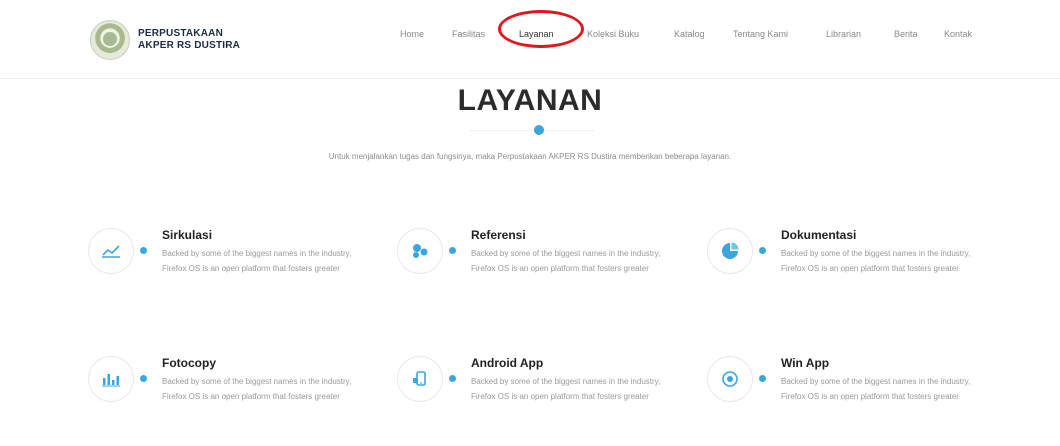  What do you see at coordinates (498, 235) in the screenshot?
I see `service-title: Referensi` at bounding box center [498, 235].